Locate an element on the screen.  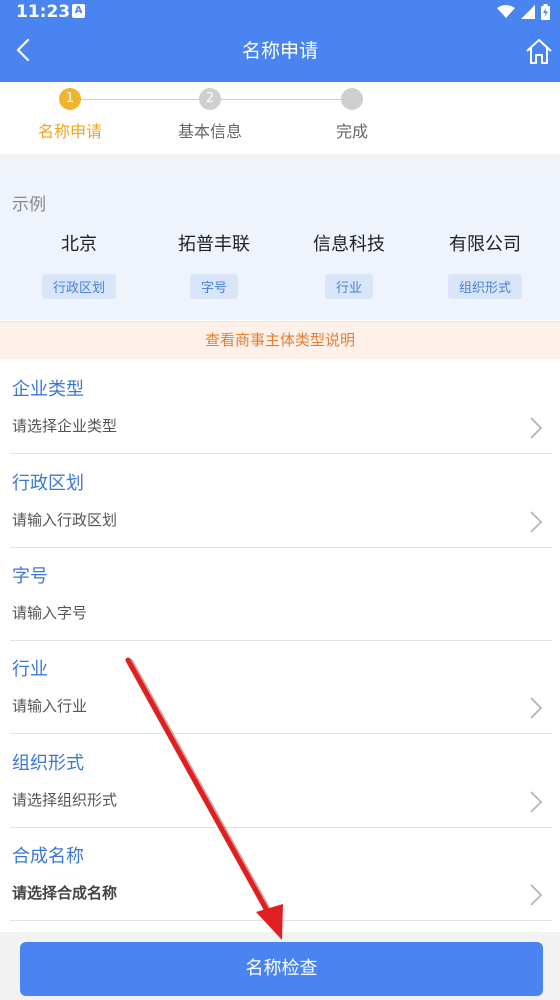
example-tag: 组织形式 is located at coordinates (484, 286).